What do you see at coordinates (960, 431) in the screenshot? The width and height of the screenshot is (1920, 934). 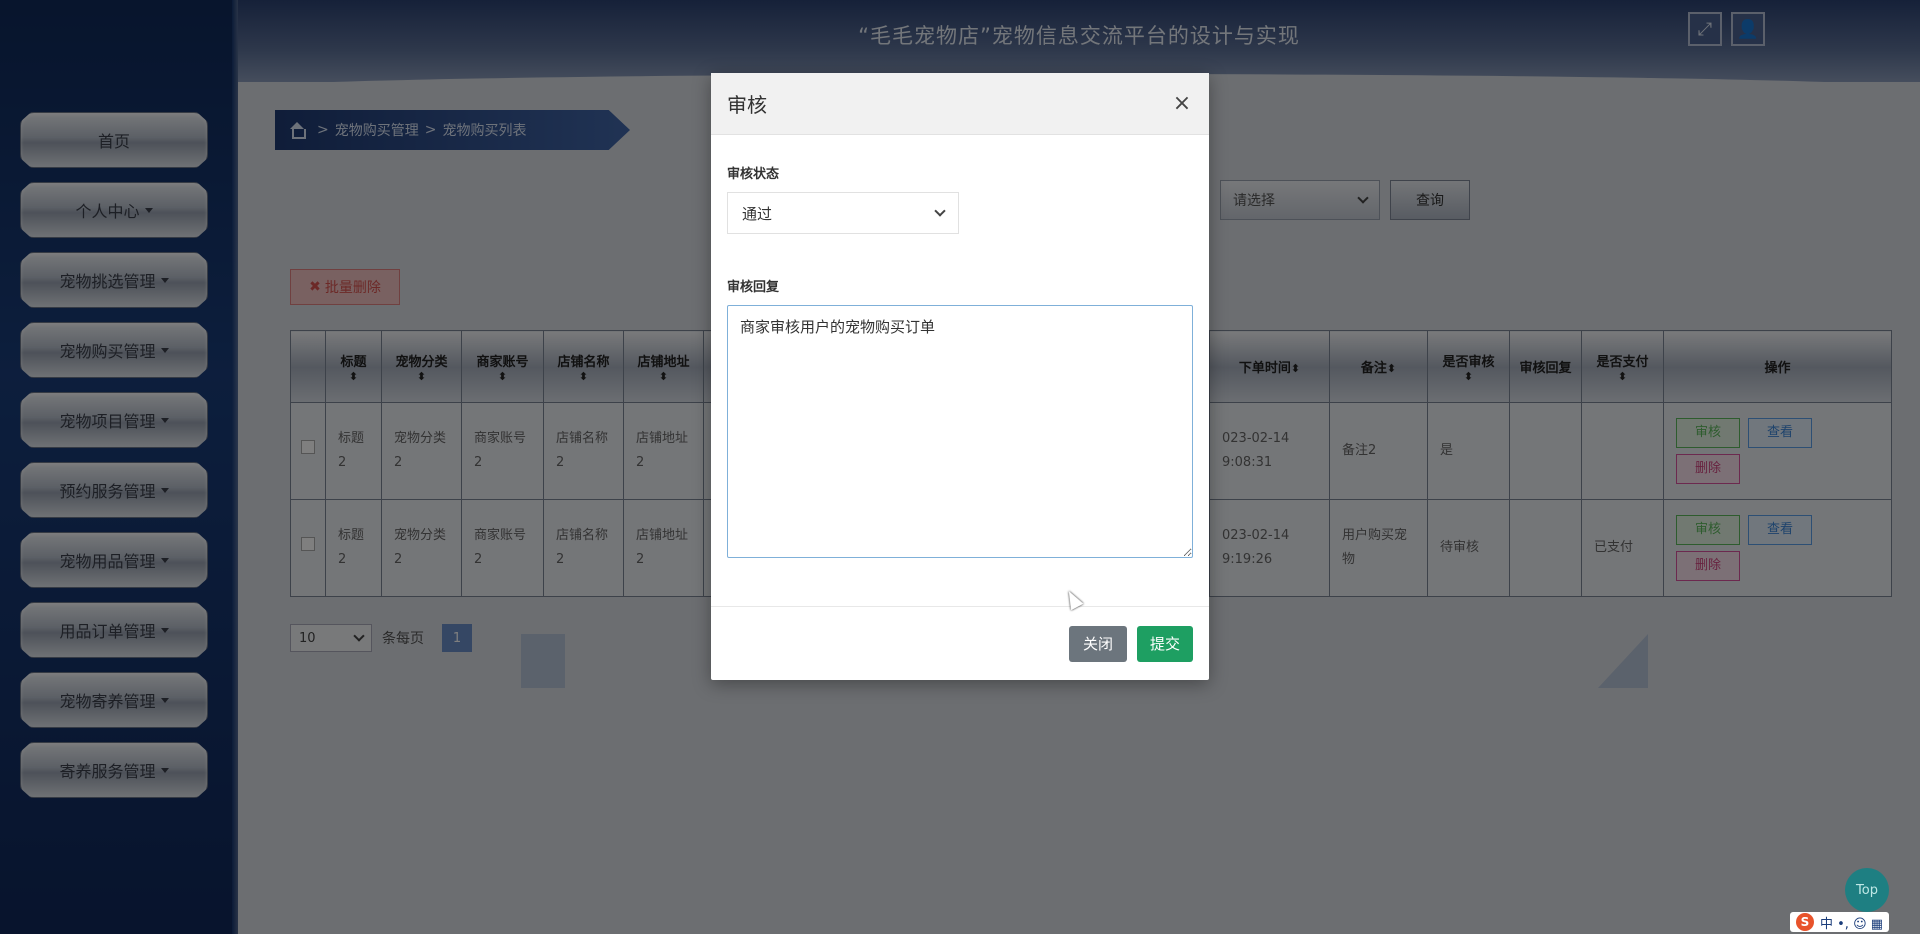 I see `audit-reply-textarea` at bounding box center [960, 431].